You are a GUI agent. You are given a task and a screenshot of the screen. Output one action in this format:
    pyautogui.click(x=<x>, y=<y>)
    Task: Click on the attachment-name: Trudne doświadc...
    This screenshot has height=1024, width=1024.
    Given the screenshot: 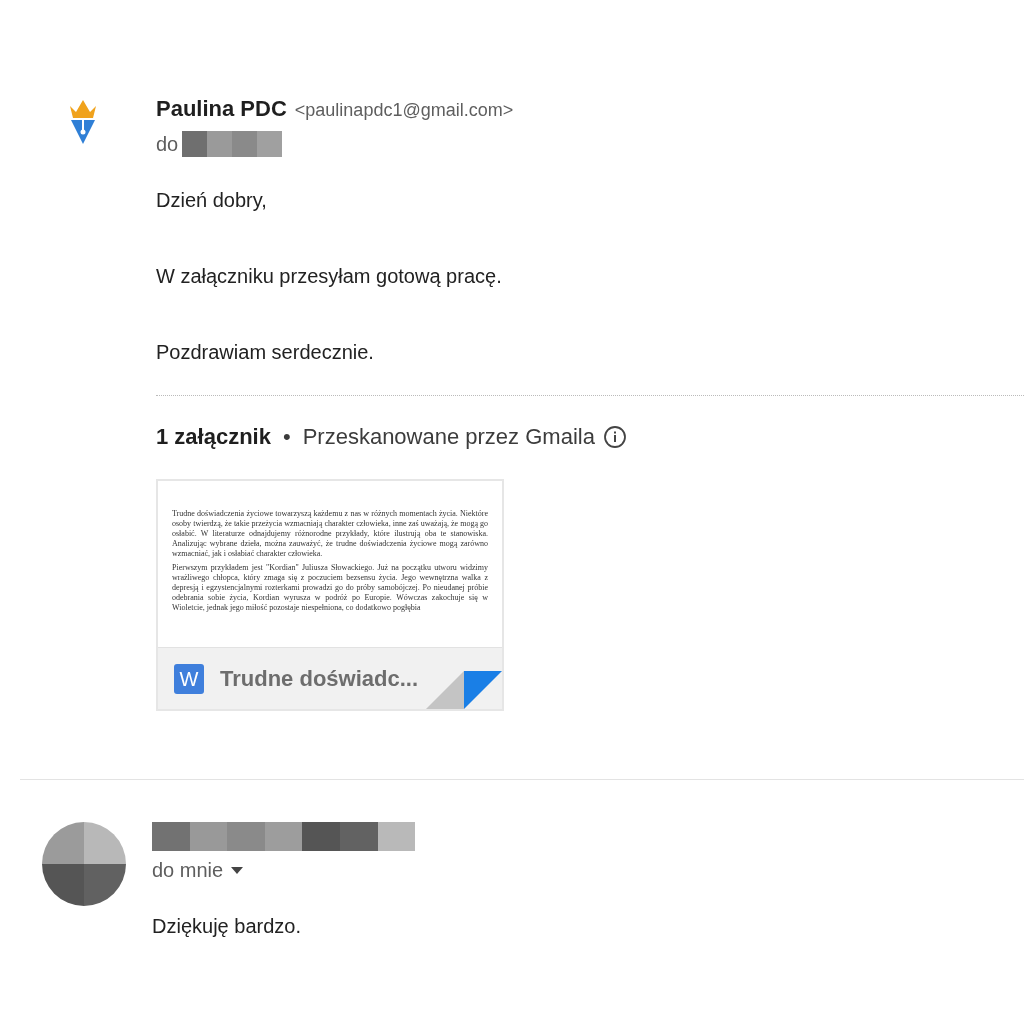 What is the action you would take?
    pyautogui.click(x=319, y=679)
    